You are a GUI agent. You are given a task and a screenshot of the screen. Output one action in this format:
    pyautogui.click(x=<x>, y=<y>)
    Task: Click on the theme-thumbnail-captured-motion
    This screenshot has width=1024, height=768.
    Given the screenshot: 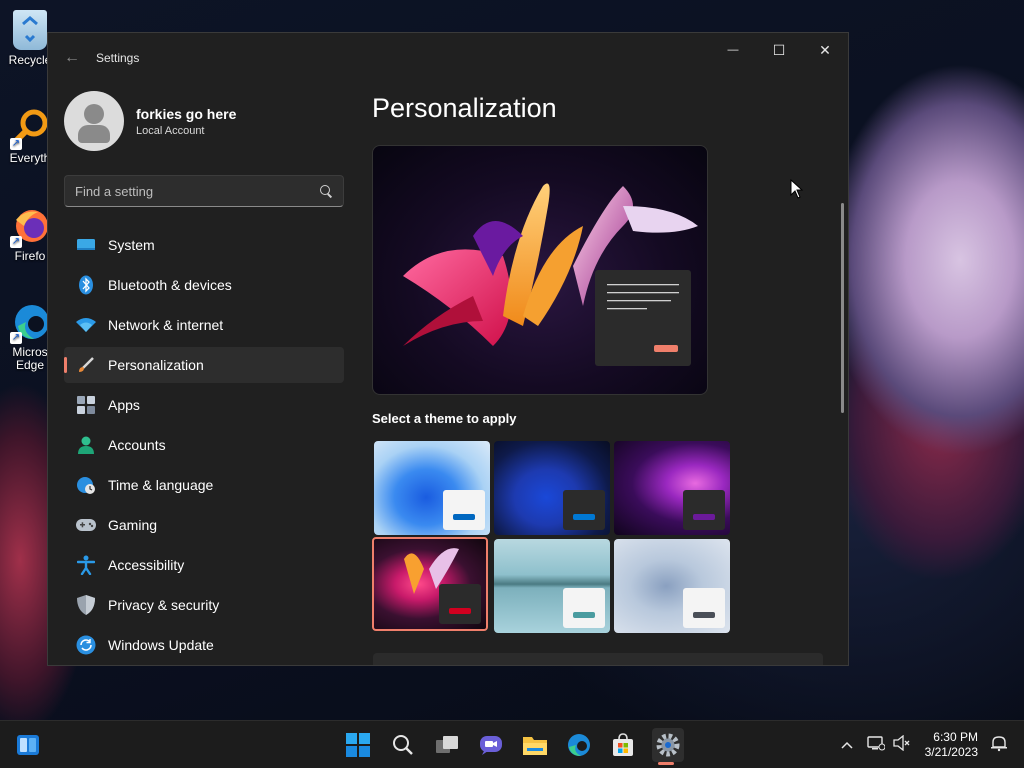 What is the action you would take?
    pyautogui.click(x=430, y=584)
    